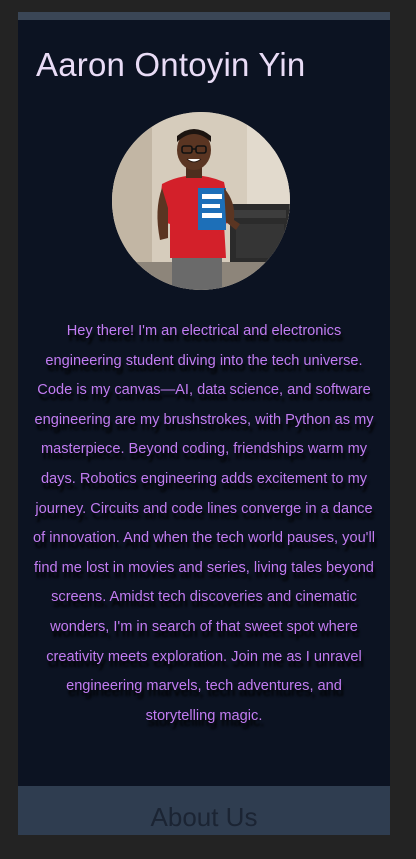 Image resolution: width=416 pixels, height=859 pixels. I want to click on top-accent-bar, so click(204, 16).